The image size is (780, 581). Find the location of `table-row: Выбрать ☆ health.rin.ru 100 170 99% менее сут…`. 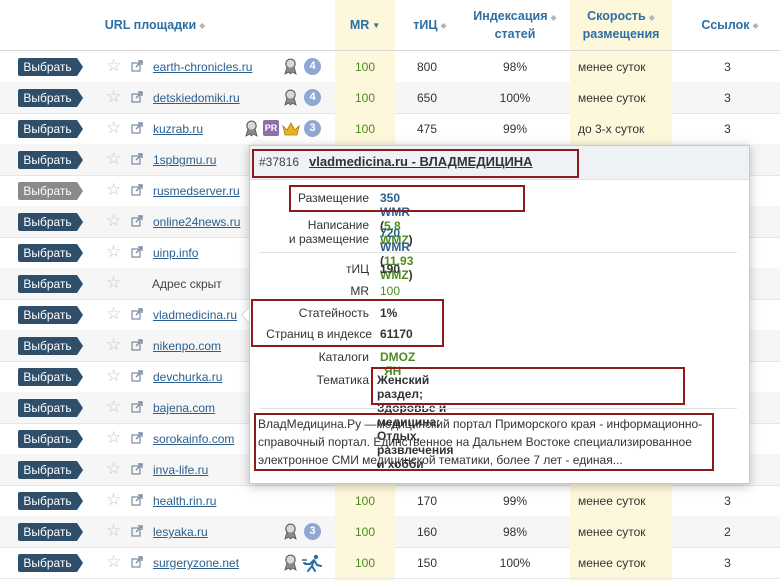

table-row: Выбрать ☆ health.rin.ru 100 170 99% менее сут… is located at coordinates (390, 501).